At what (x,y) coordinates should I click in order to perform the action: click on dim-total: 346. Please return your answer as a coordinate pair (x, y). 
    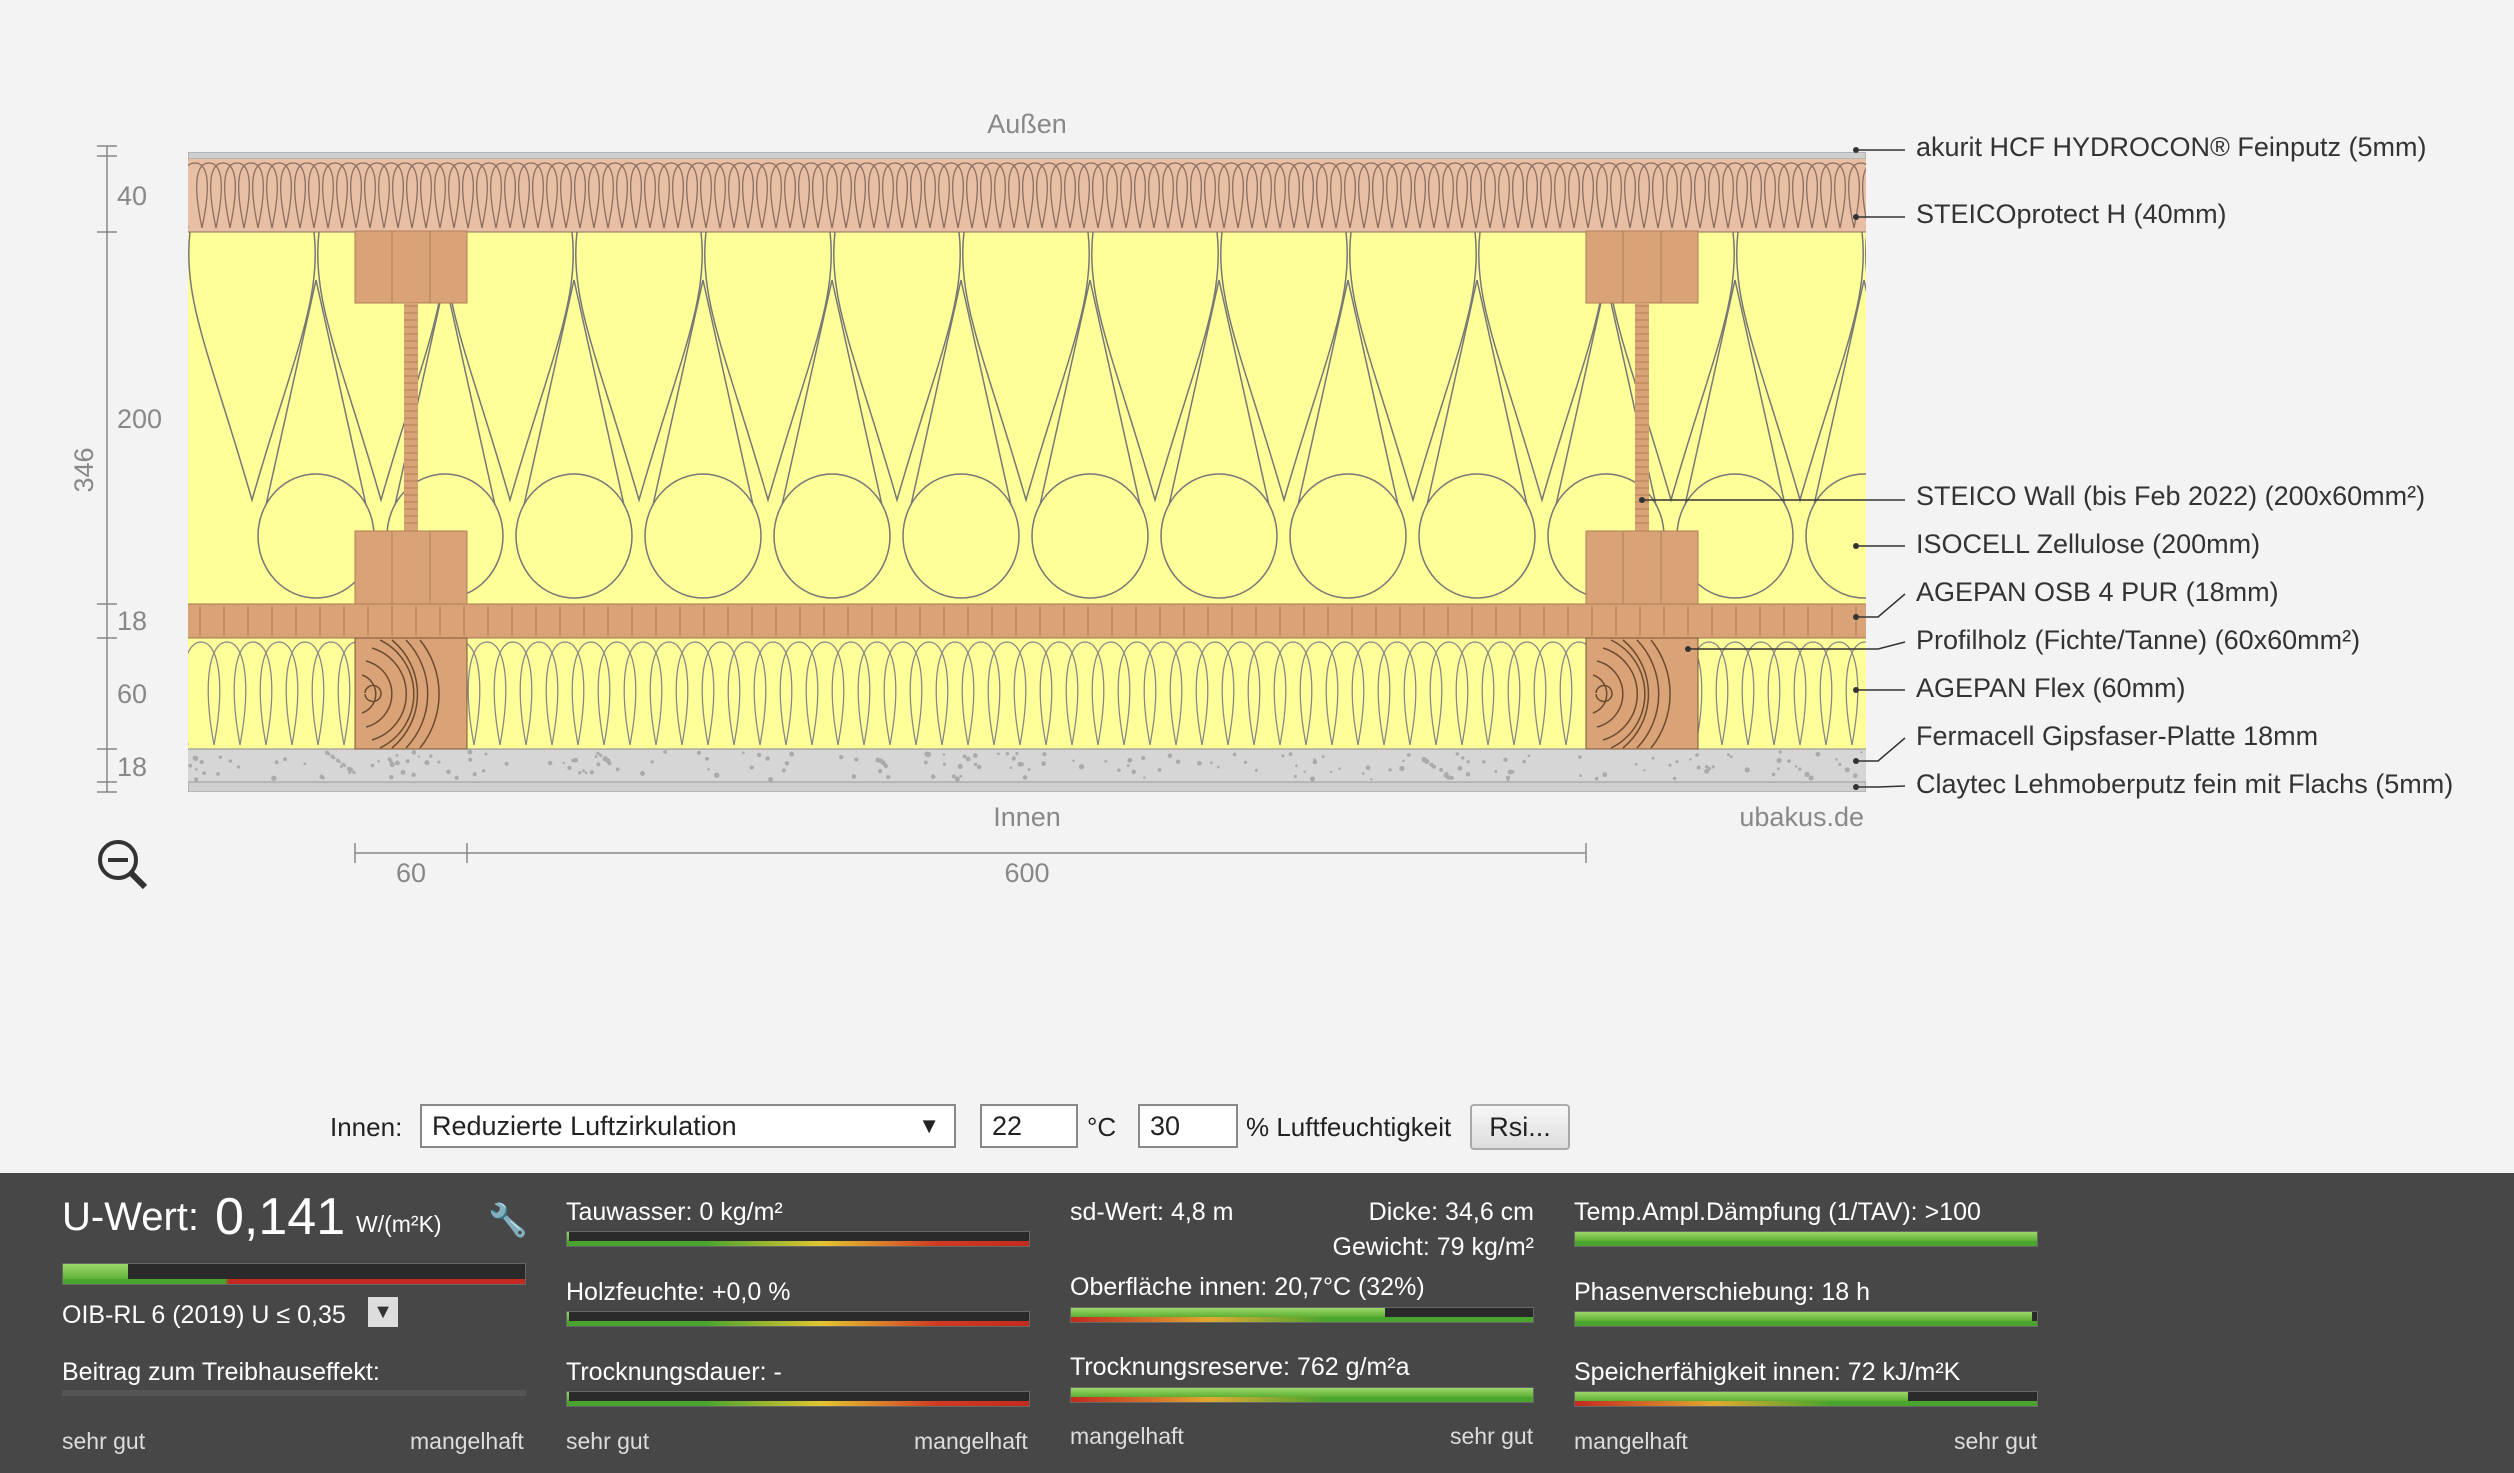
    Looking at the image, I should click on (84, 469).